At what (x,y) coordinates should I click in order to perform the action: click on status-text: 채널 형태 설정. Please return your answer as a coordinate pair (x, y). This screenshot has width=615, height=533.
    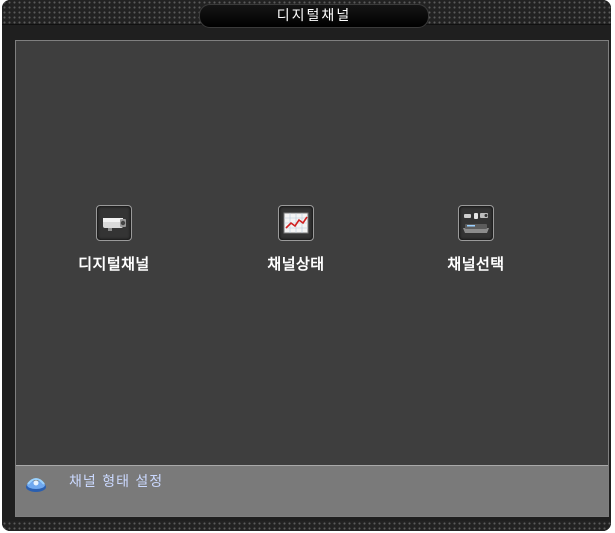
    Looking at the image, I should click on (116, 482).